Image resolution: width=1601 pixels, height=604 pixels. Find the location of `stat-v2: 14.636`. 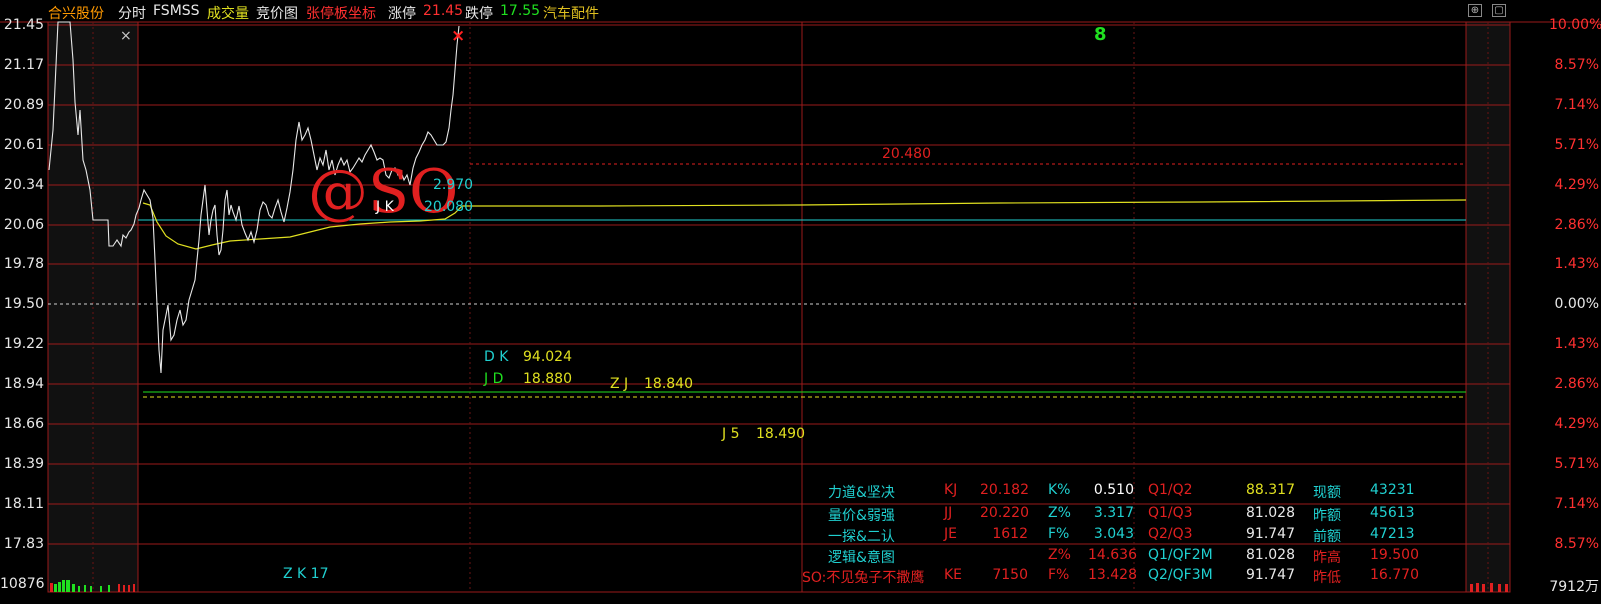

stat-v2: 14.636 is located at coordinates (1112, 555).